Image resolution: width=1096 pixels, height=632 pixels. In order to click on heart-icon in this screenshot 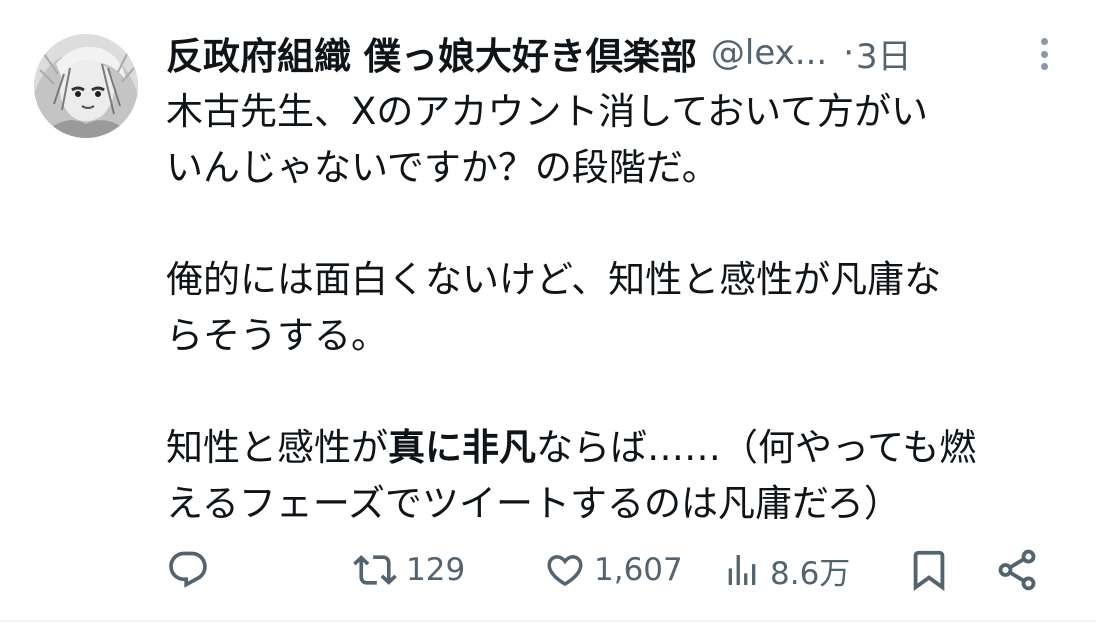, I will do `click(565, 571)`.